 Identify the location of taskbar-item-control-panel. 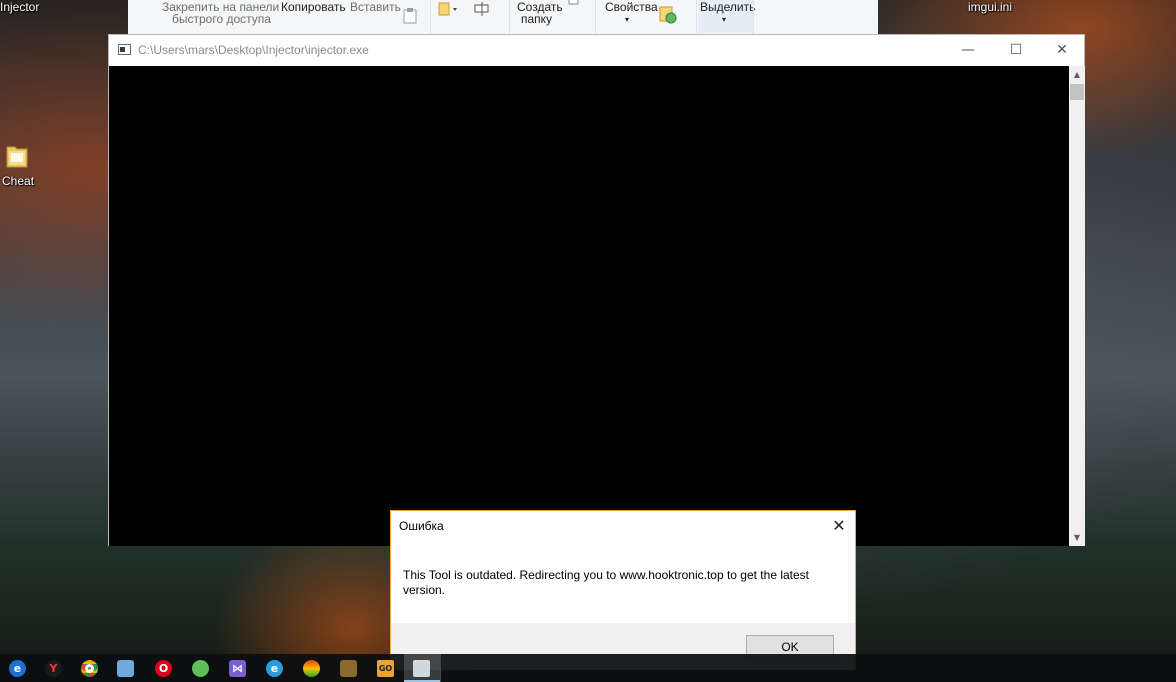
(126, 668).